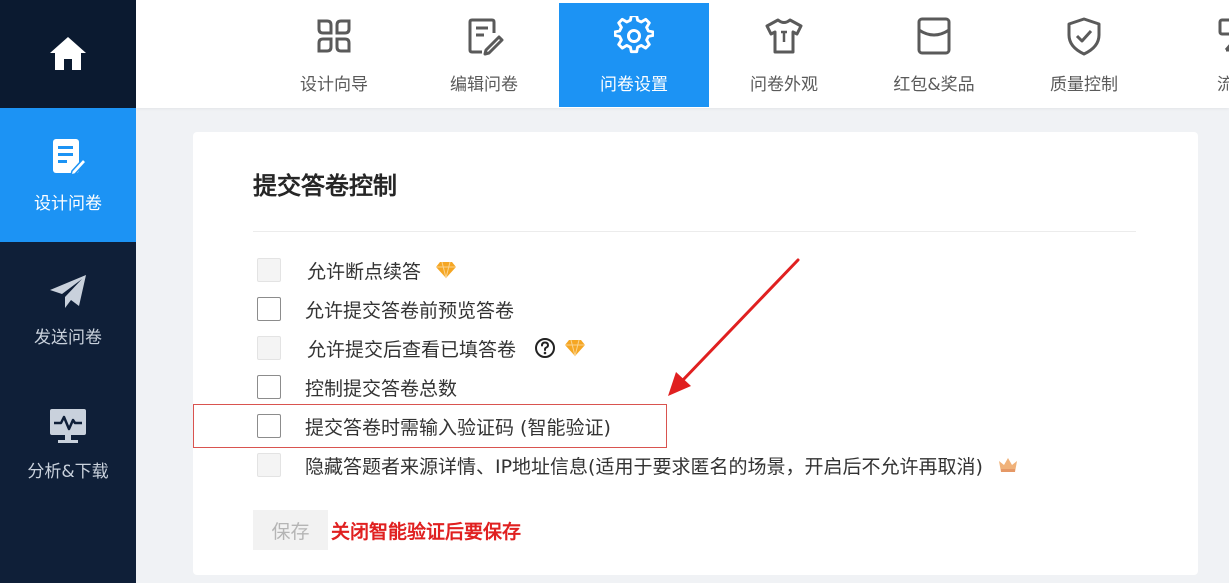 The image size is (1229, 583). I want to click on option-limit-total-responses: 控制提交答卷总数, so click(357, 387).